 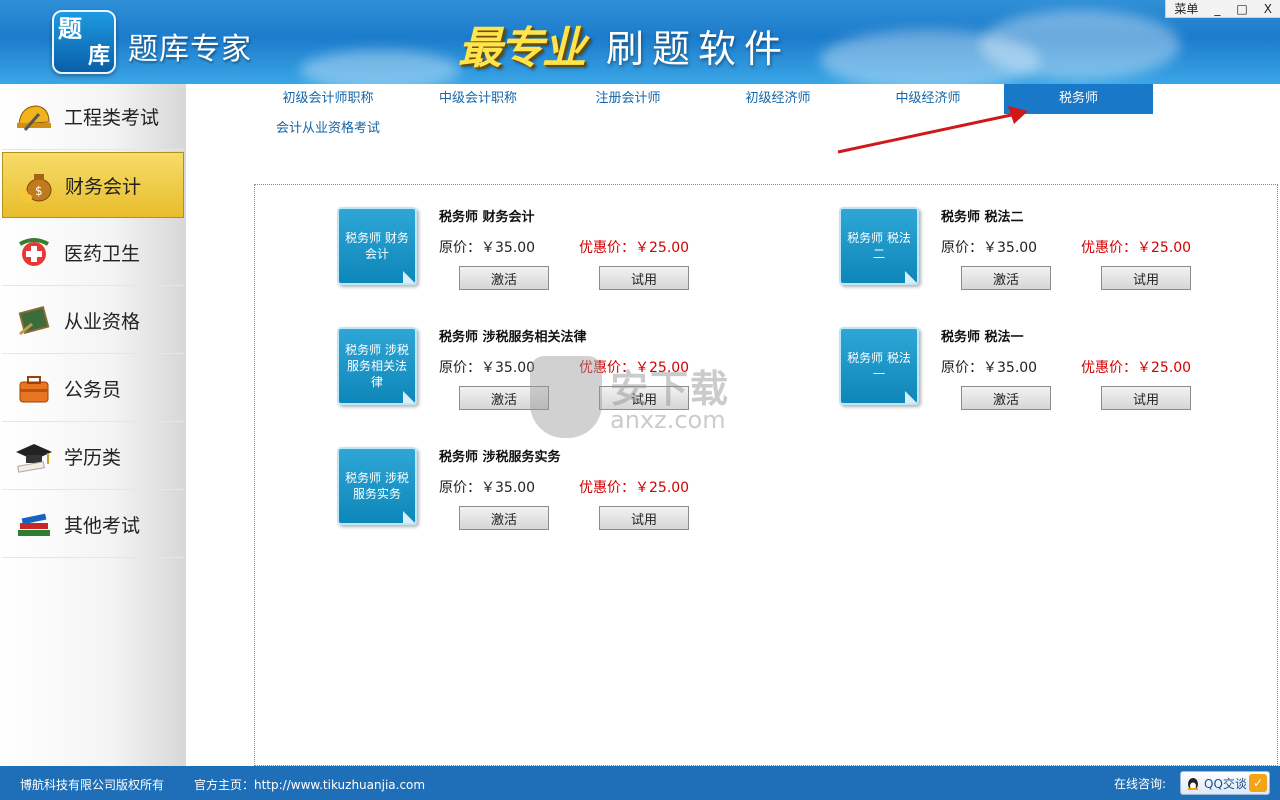 What do you see at coordinates (1193, 784) in the screenshot?
I see `qq-penguin-icon` at bounding box center [1193, 784].